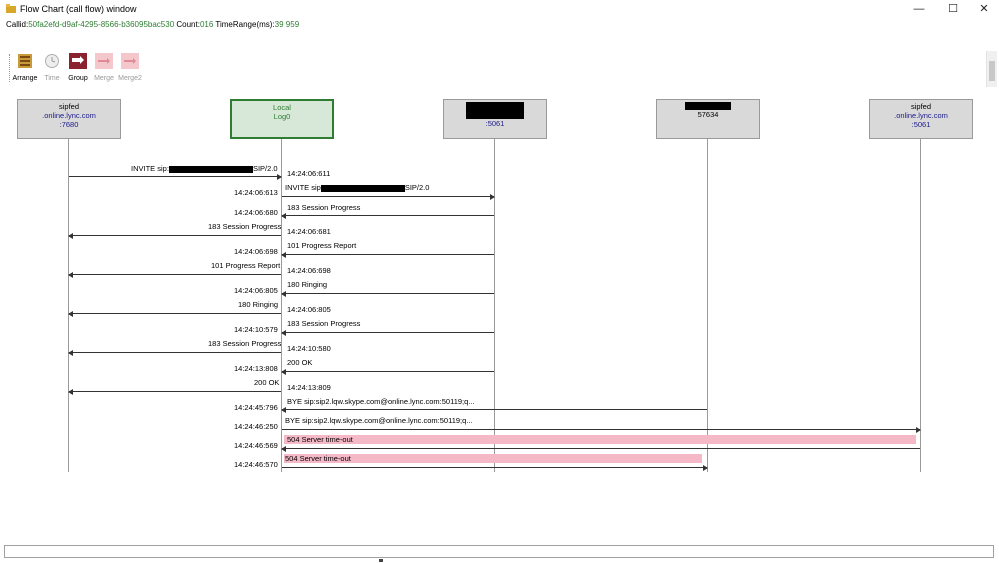 This screenshot has width=999, height=563. I want to click on merge-icon, so click(104, 61).